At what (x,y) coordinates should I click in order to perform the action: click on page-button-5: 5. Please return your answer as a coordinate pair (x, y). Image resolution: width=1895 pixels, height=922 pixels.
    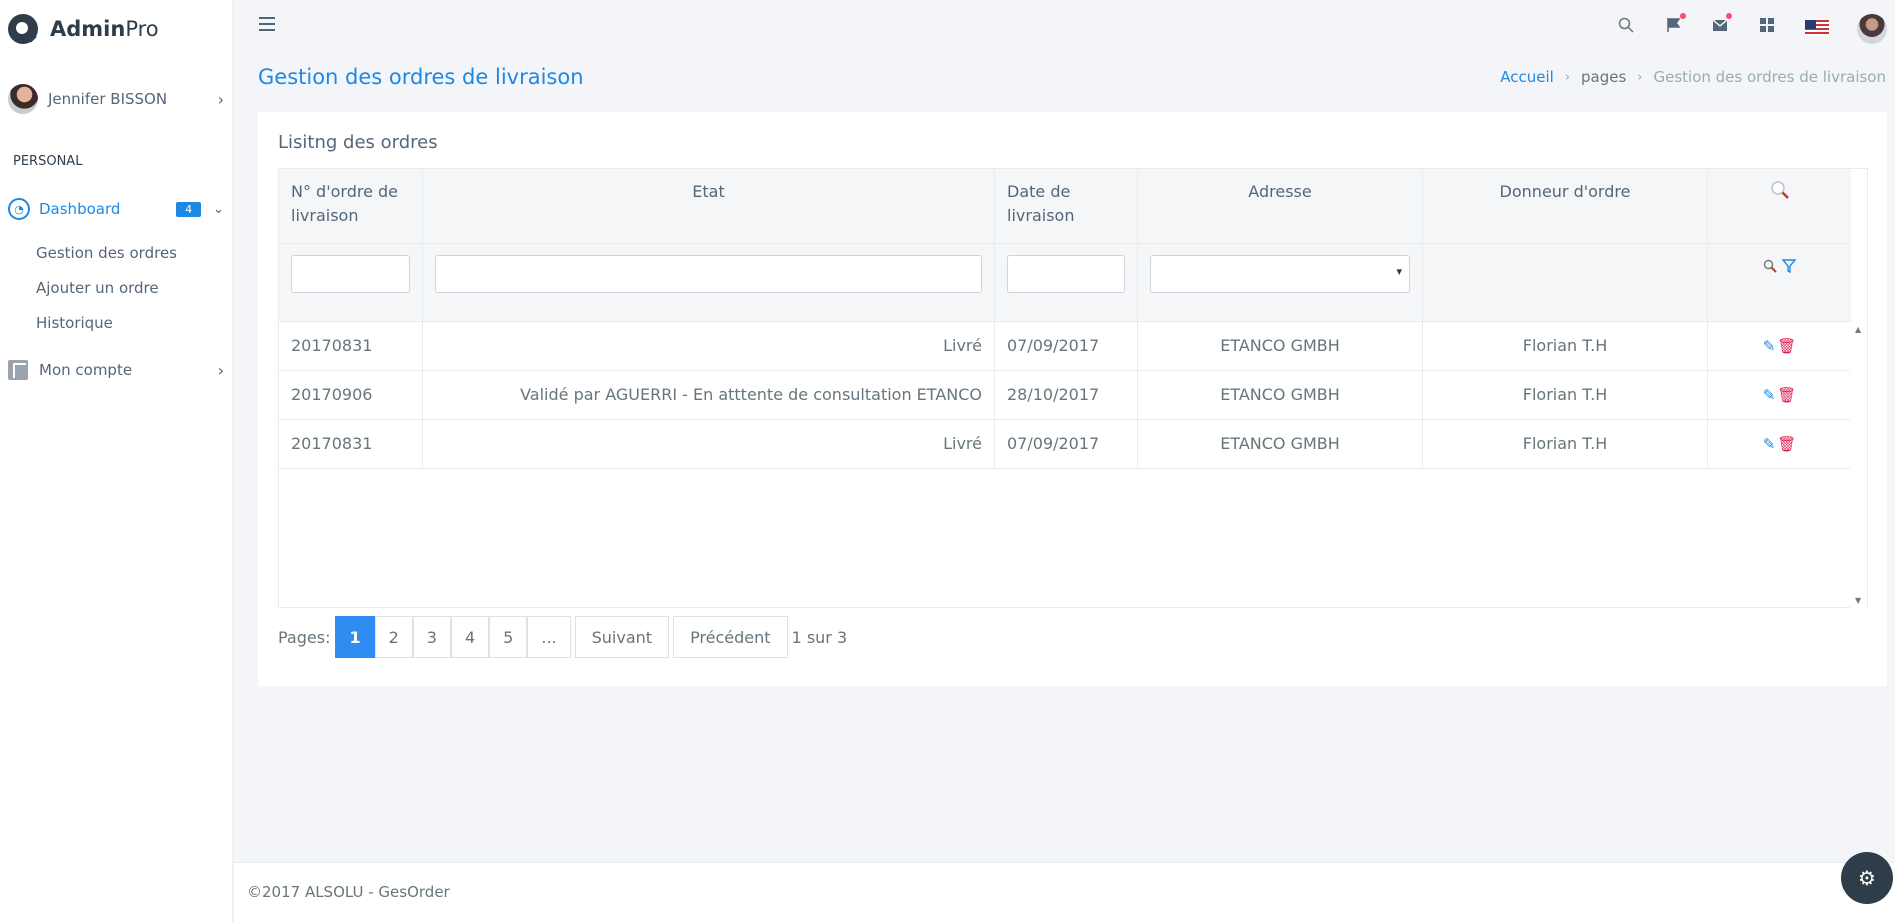
    Looking at the image, I should click on (508, 637).